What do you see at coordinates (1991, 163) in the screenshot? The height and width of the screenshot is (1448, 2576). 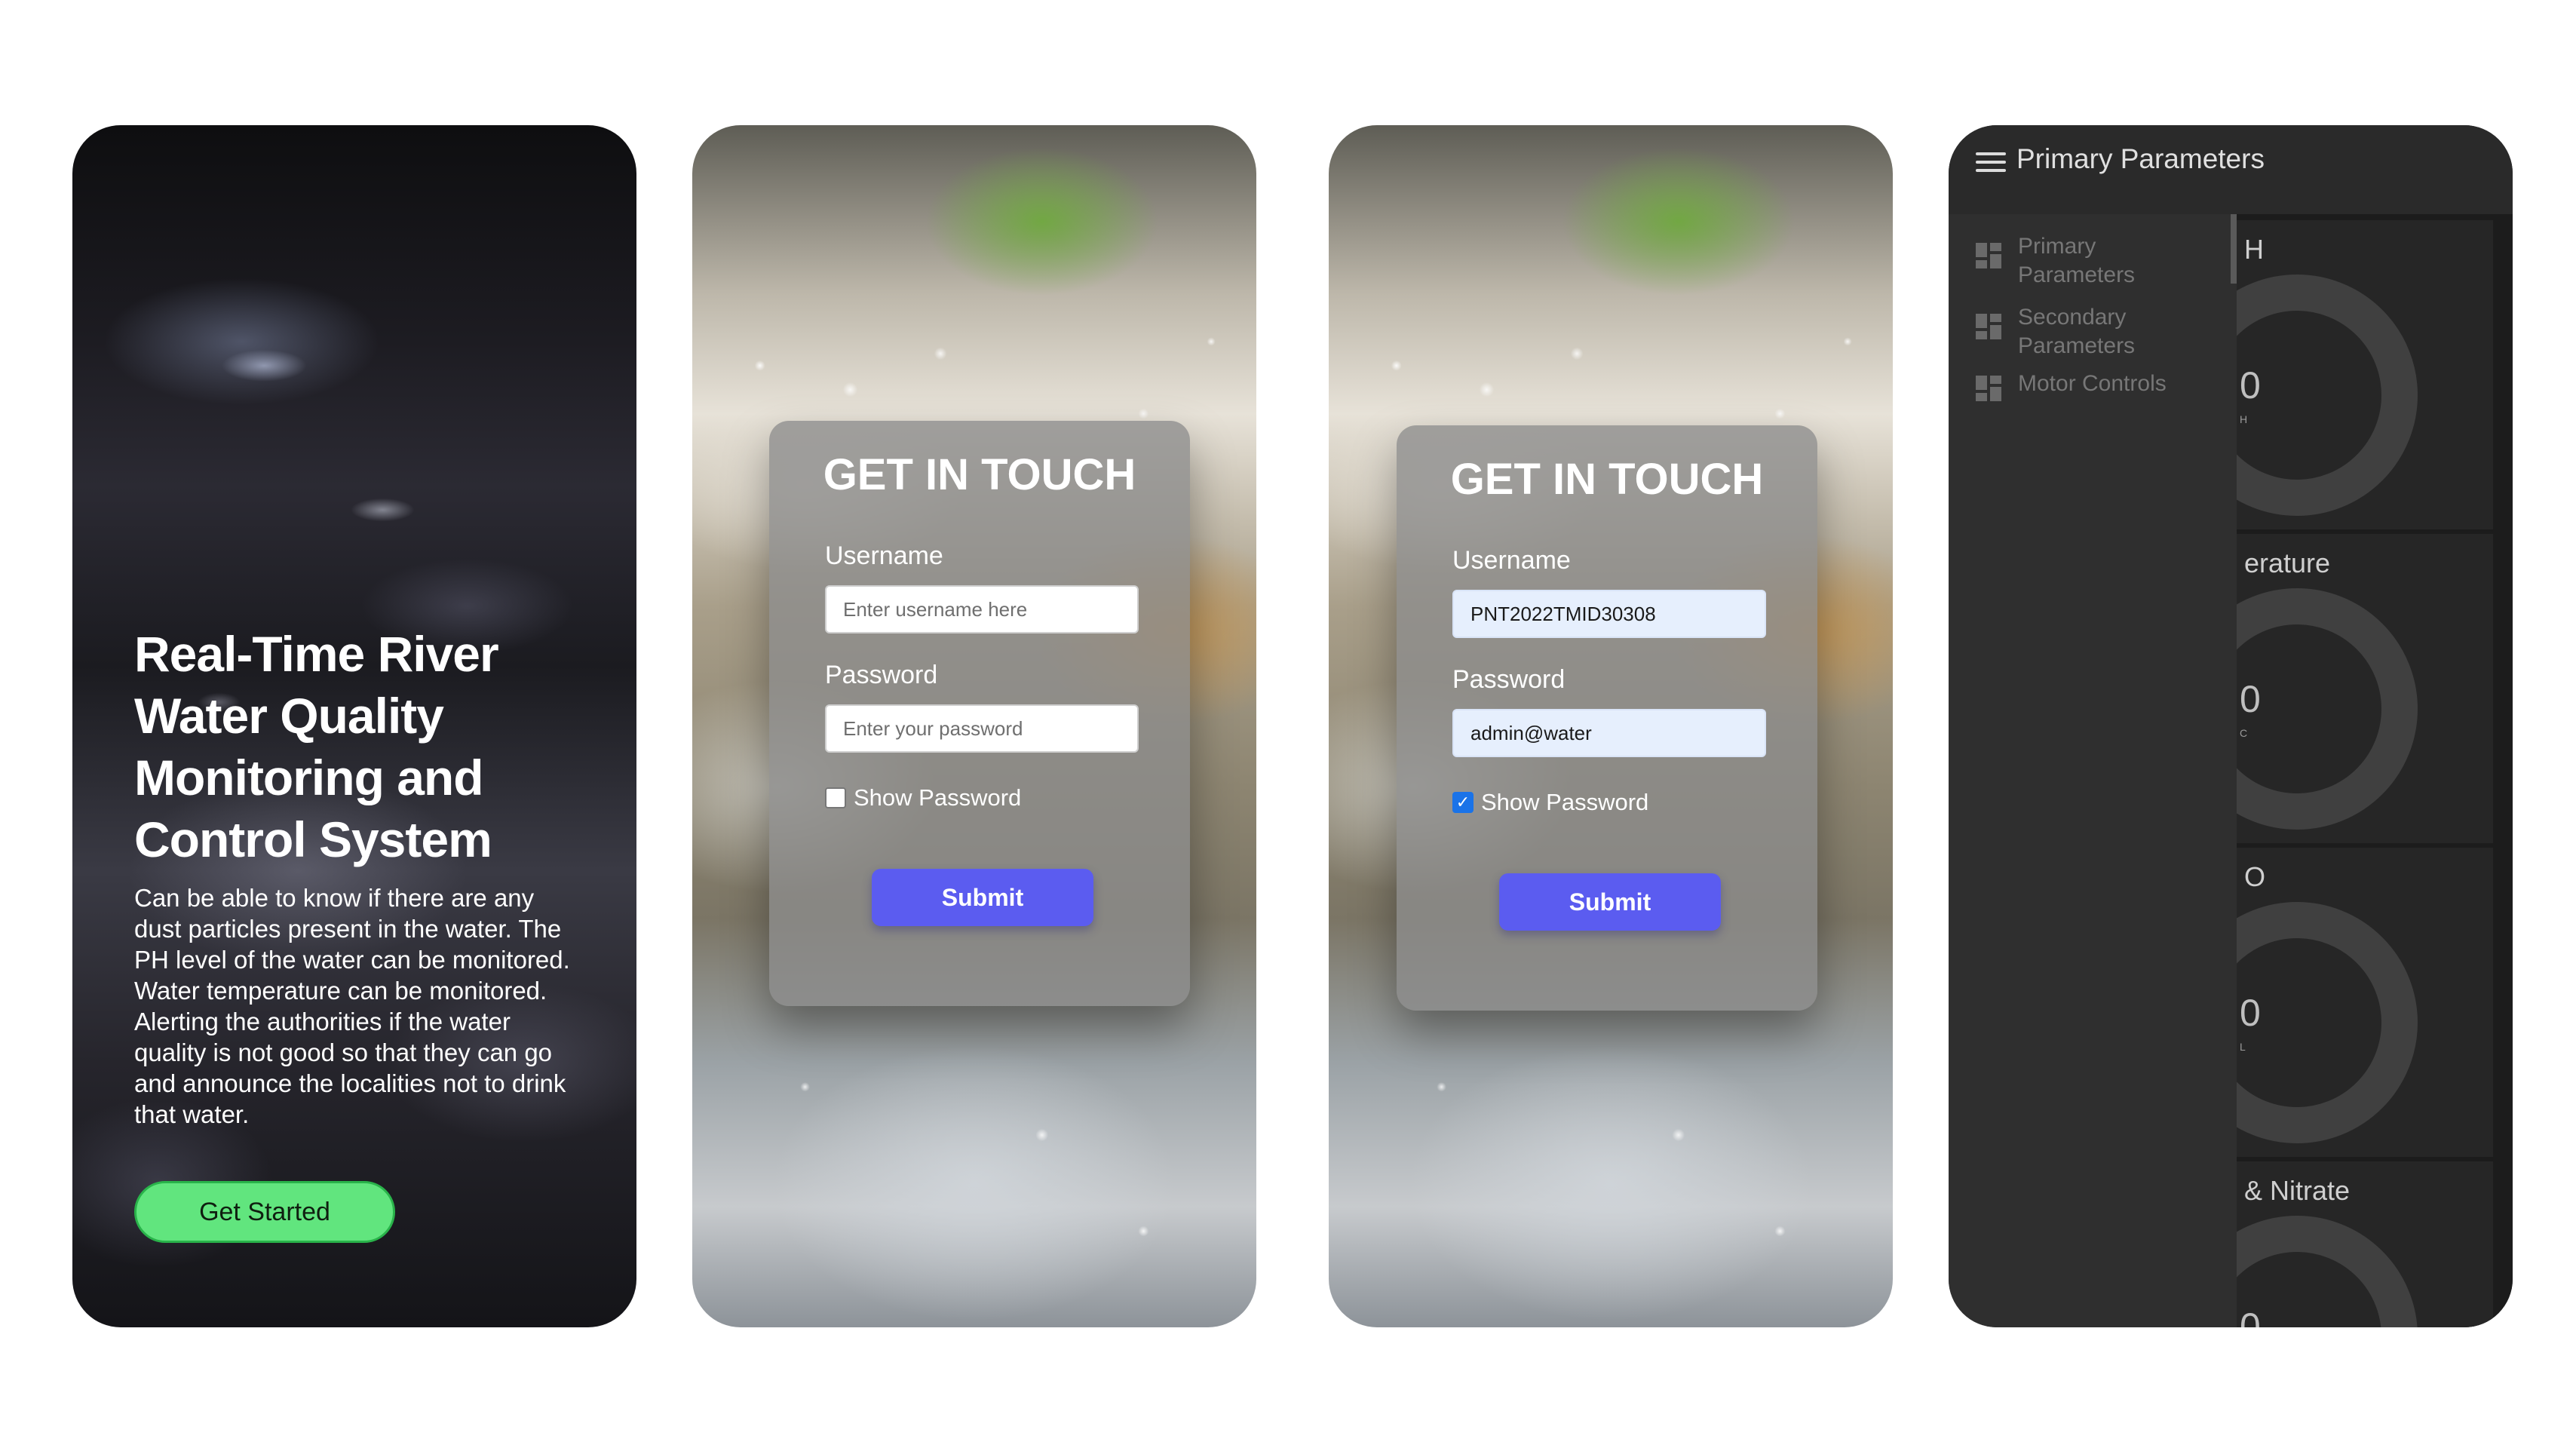 I see `menu-icon` at bounding box center [1991, 163].